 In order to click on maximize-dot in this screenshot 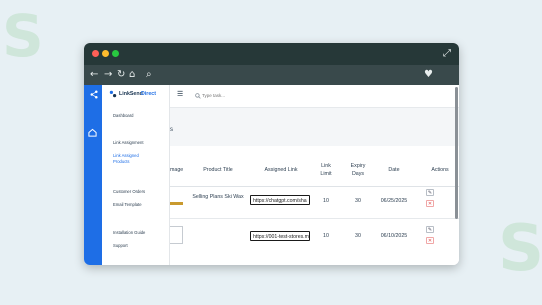, I will do `click(115, 53)`.